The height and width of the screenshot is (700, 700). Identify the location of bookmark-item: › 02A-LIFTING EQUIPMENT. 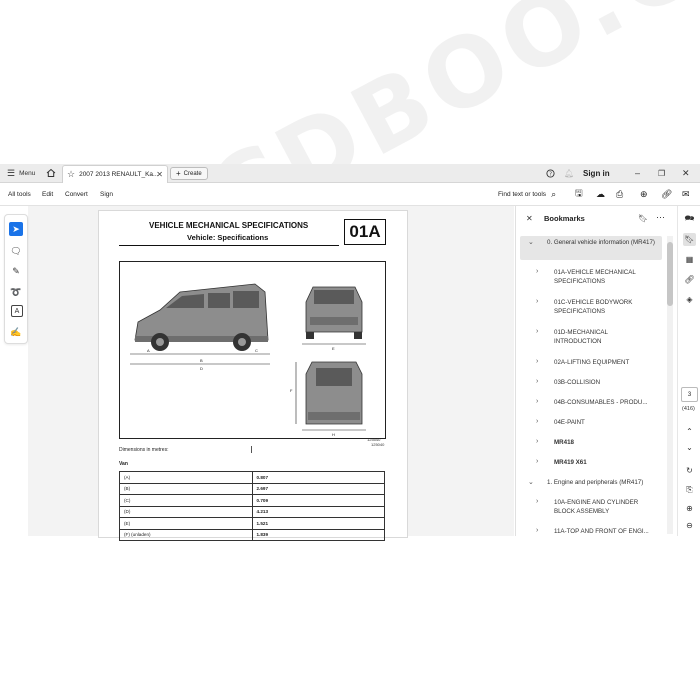
(591, 363).